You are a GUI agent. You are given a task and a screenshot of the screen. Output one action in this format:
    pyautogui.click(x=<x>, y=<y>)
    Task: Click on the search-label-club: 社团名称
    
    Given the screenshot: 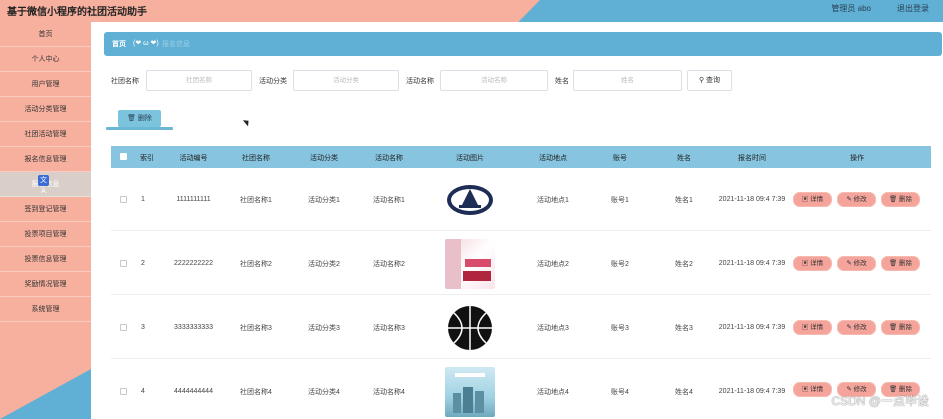 What is the action you would take?
    pyautogui.click(x=125, y=81)
    